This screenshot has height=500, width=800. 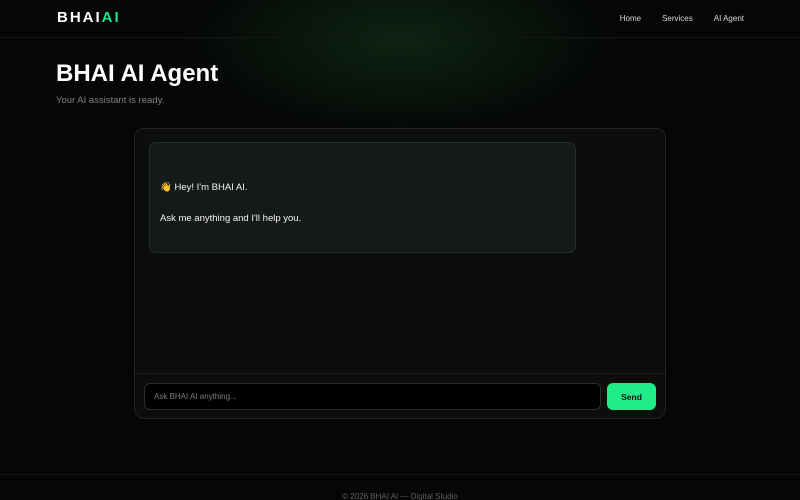 What do you see at coordinates (631, 396) in the screenshot?
I see `send-button: Send` at bounding box center [631, 396].